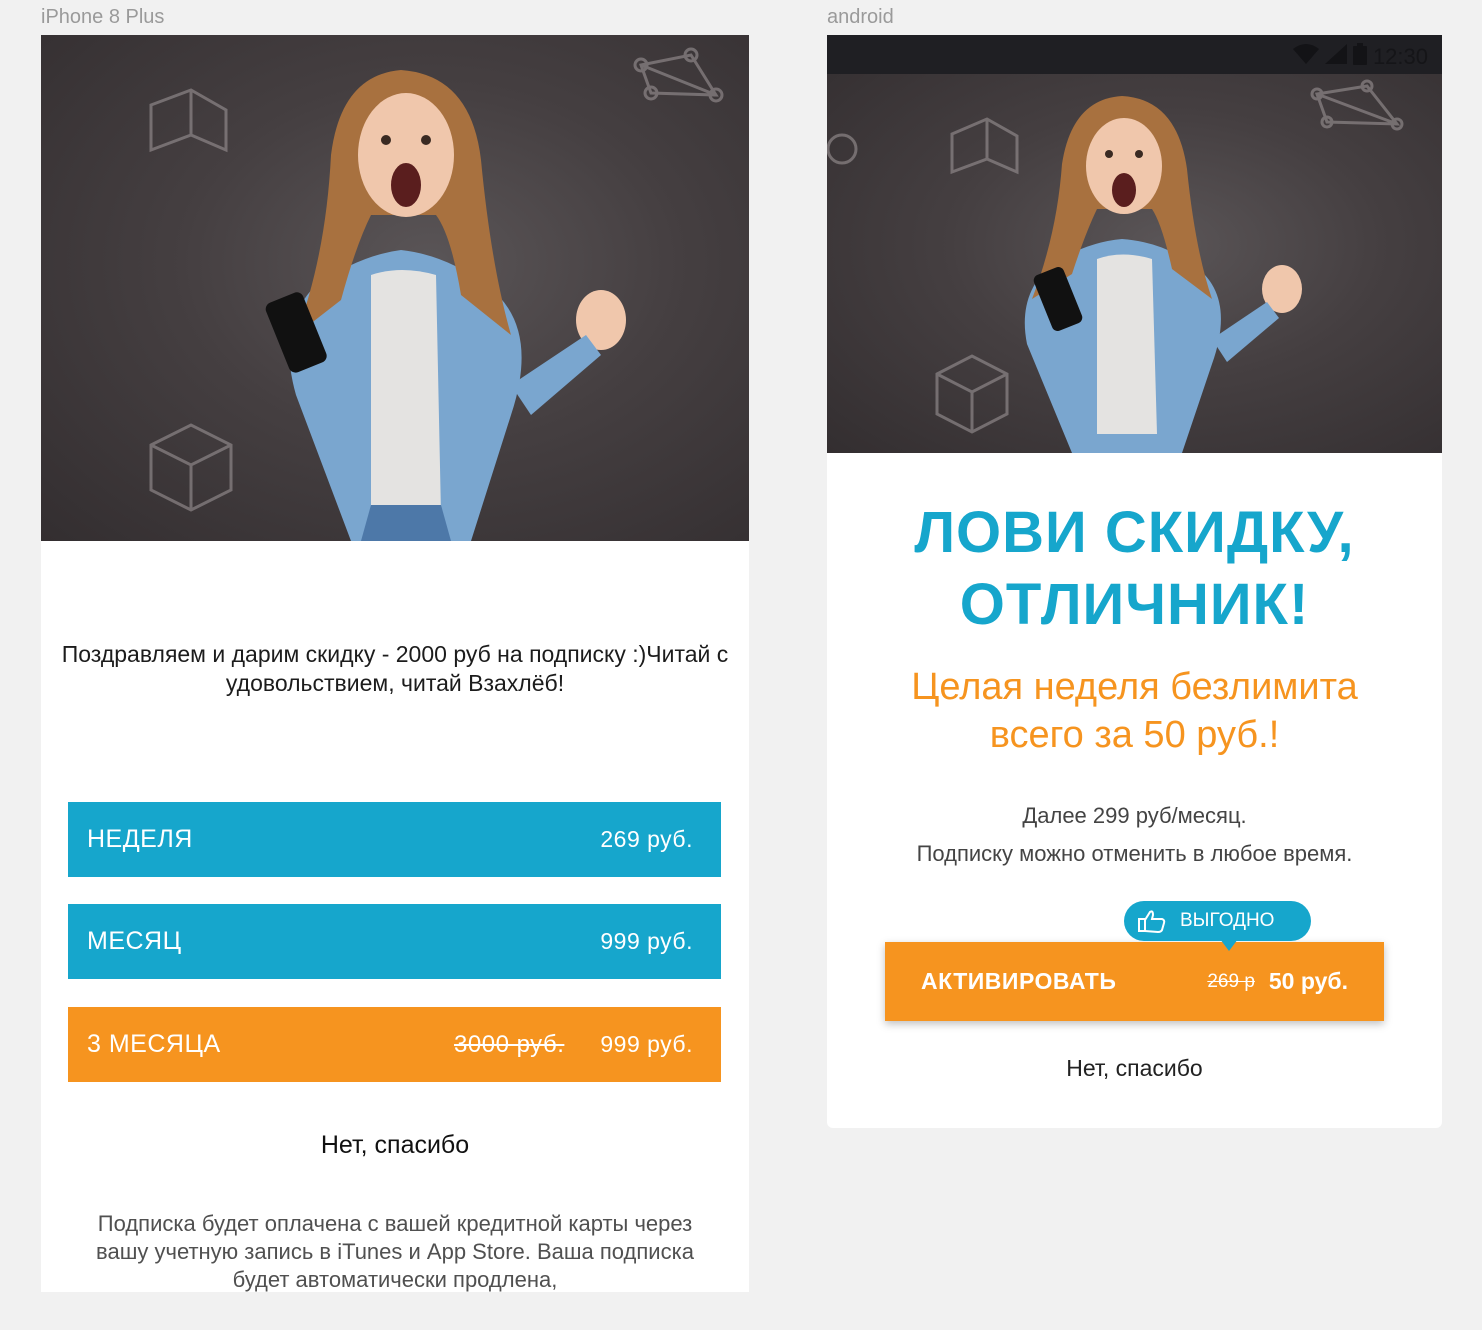 Image resolution: width=1482 pixels, height=1330 pixels. Describe the element at coordinates (1152, 921) in the screenshot. I see `thumbs-up-icon` at that location.